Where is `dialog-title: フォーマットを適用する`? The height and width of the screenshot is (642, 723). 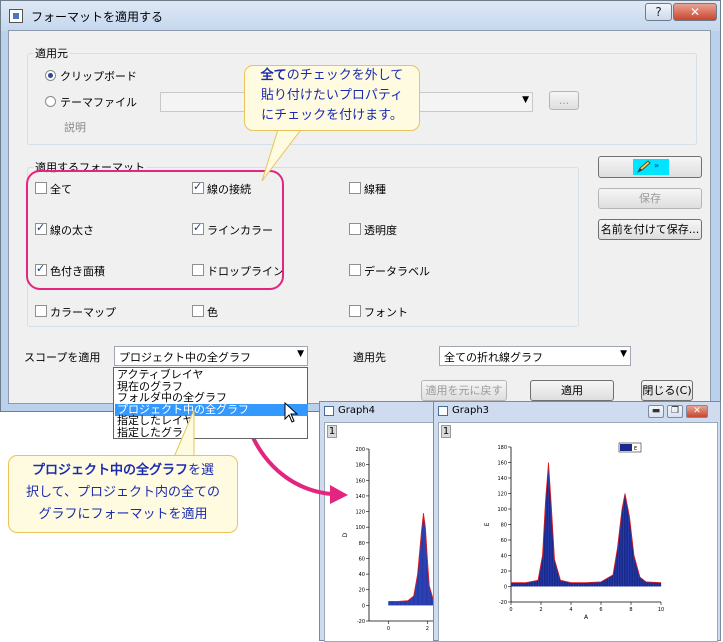
dialog-title: フォーマットを適用する is located at coordinates (97, 17).